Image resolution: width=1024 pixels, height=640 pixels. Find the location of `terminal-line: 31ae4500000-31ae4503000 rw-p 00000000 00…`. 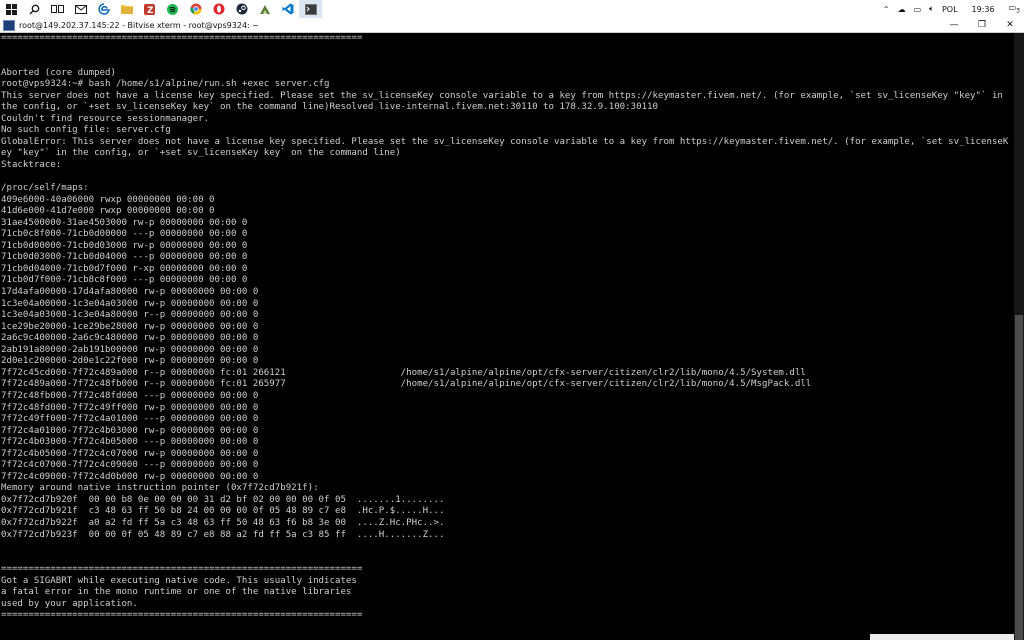

terminal-line: 31ae4500000-31ae4503000 rw-p 00000000 00… is located at coordinates (124, 222).